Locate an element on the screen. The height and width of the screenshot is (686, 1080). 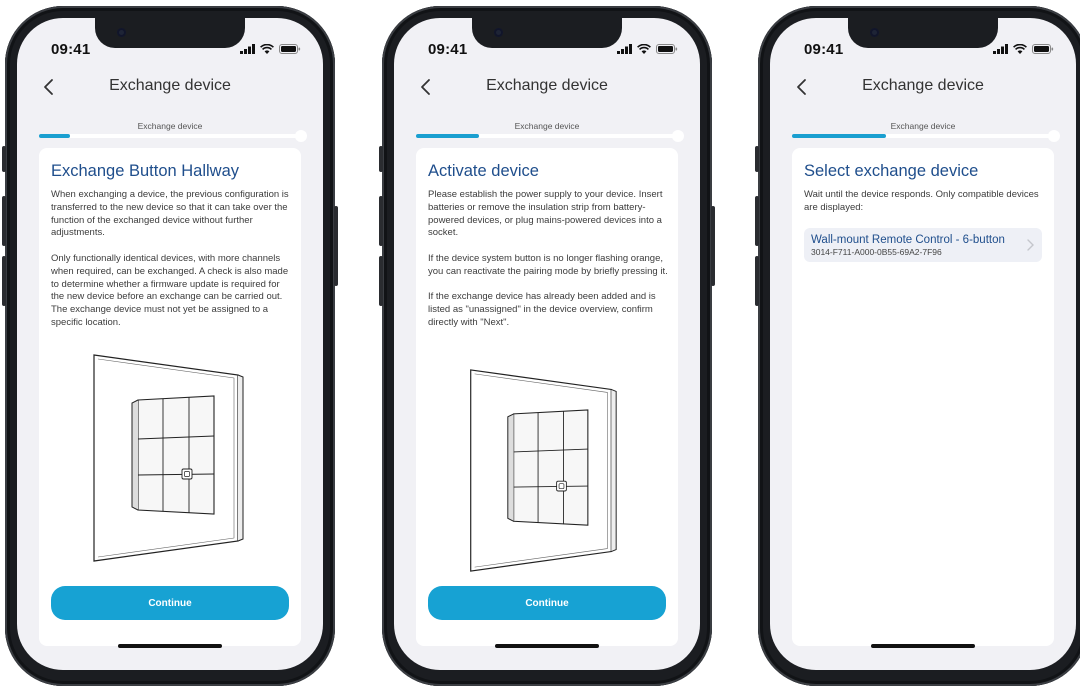
card-title: Select exchange device is located at coordinates (891, 171).